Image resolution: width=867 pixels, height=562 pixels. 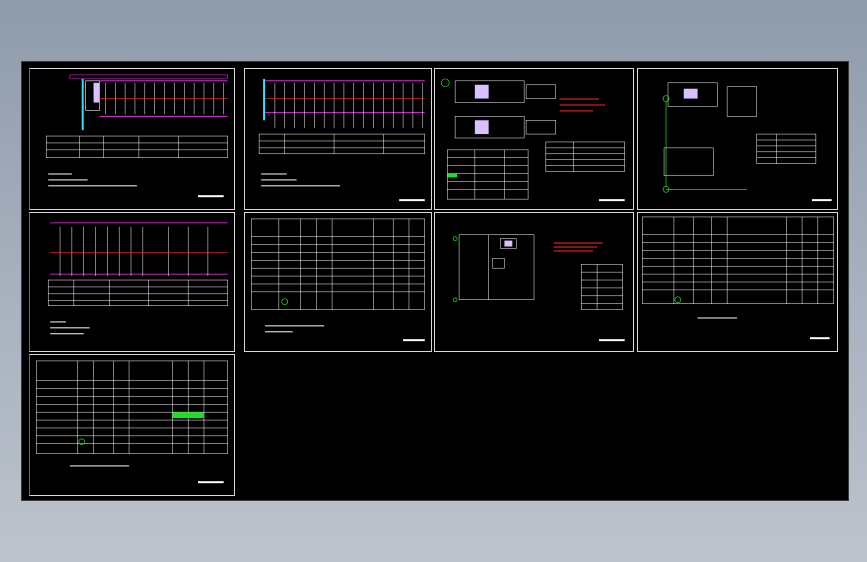 I want to click on sheet-1-panel-schematic, so click(x=132, y=139).